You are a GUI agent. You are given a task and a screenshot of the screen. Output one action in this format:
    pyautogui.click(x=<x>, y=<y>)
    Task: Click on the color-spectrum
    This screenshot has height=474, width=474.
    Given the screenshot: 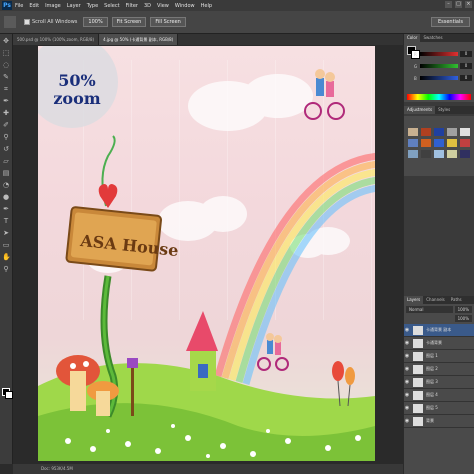 What is the action you would take?
    pyautogui.click(x=439, y=97)
    